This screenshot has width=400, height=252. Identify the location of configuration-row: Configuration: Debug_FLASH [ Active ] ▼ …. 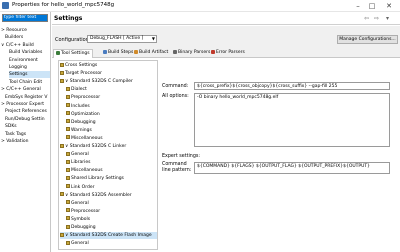
(226, 37).